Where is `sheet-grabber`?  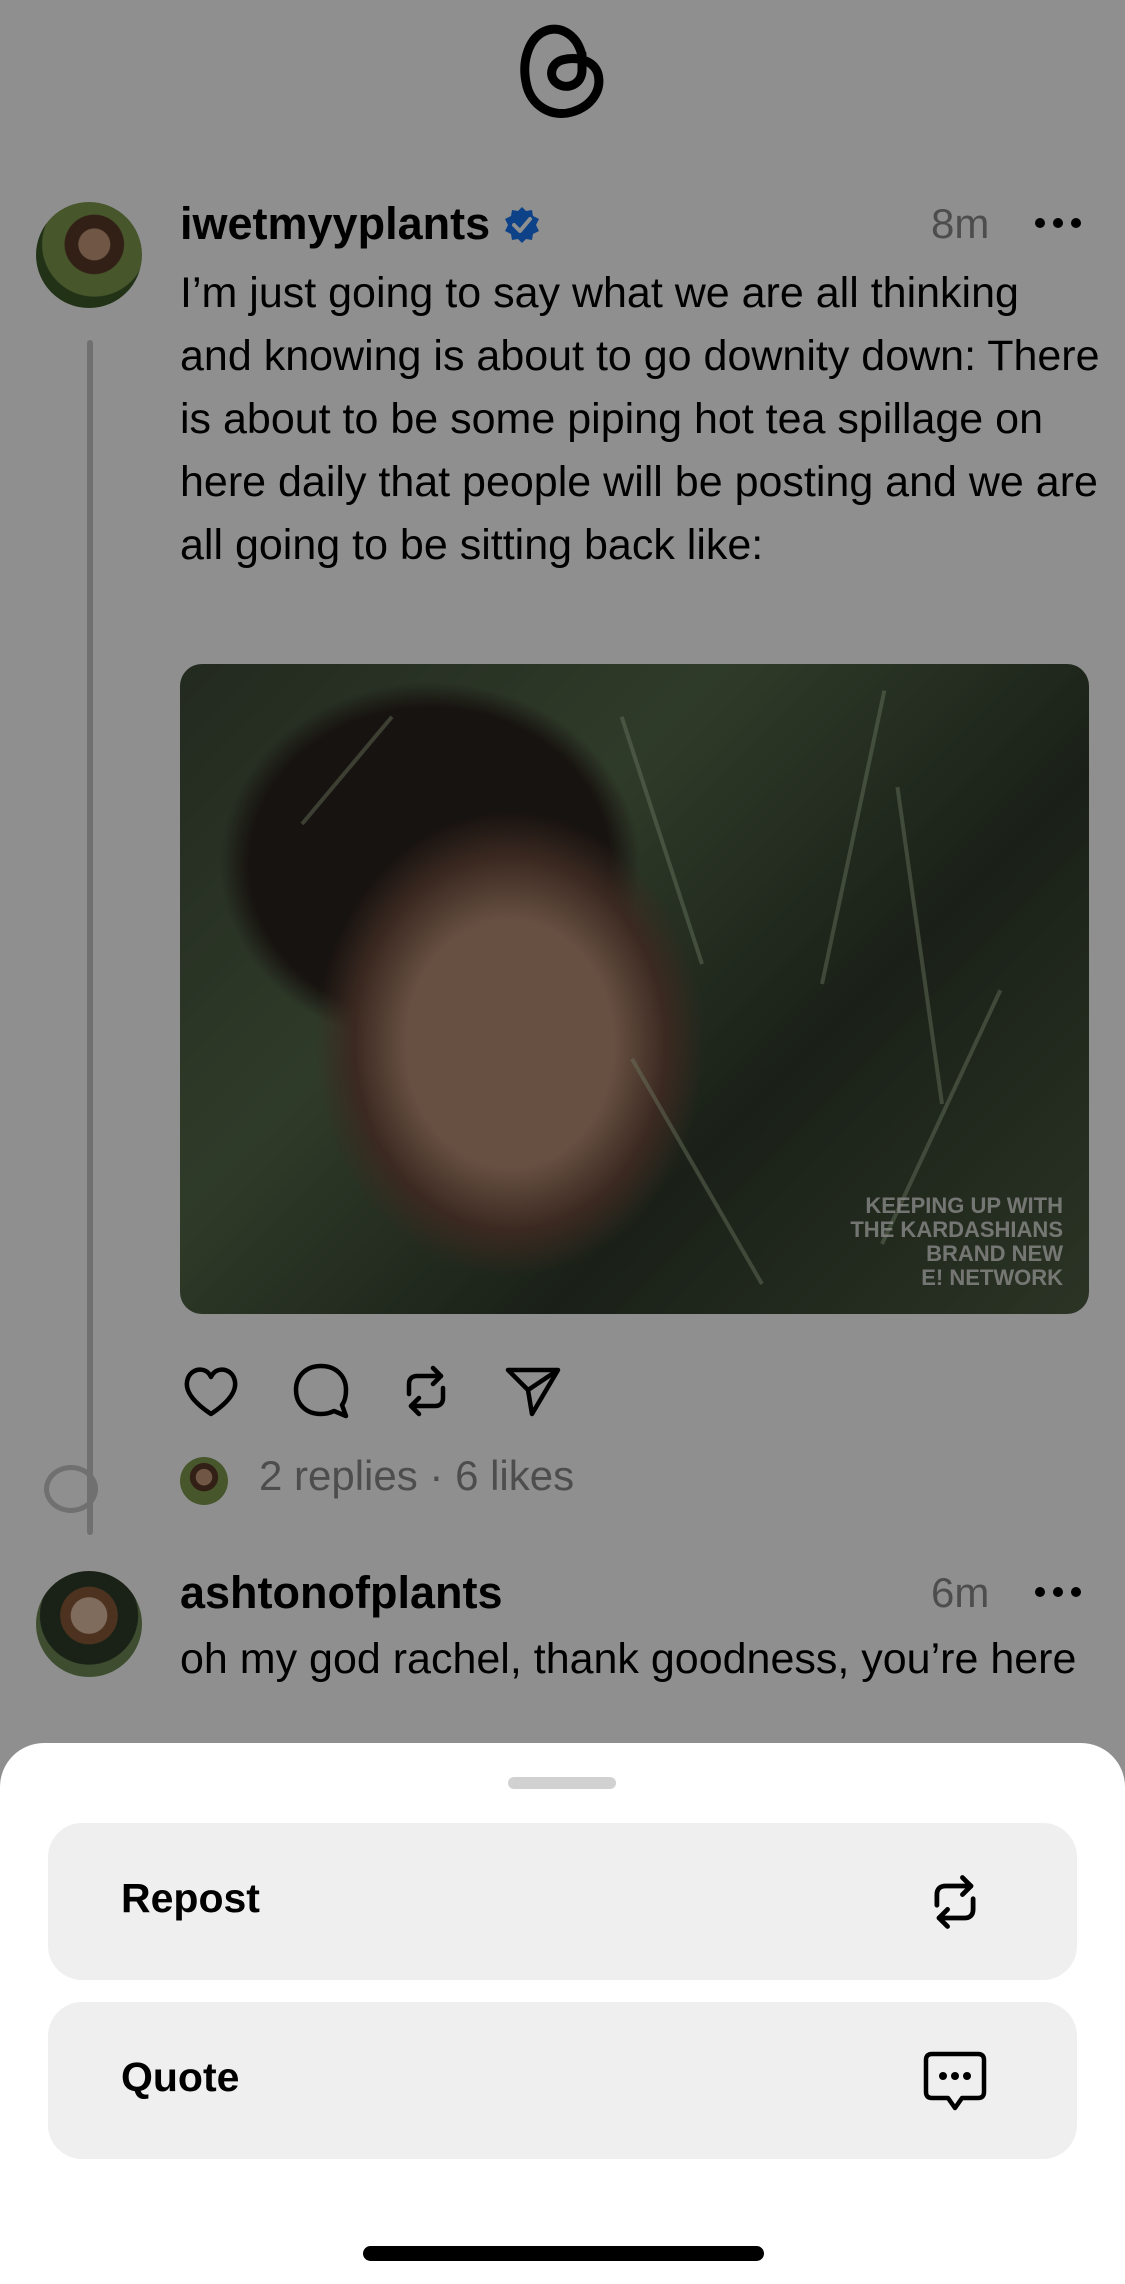
sheet-grabber is located at coordinates (562, 1783).